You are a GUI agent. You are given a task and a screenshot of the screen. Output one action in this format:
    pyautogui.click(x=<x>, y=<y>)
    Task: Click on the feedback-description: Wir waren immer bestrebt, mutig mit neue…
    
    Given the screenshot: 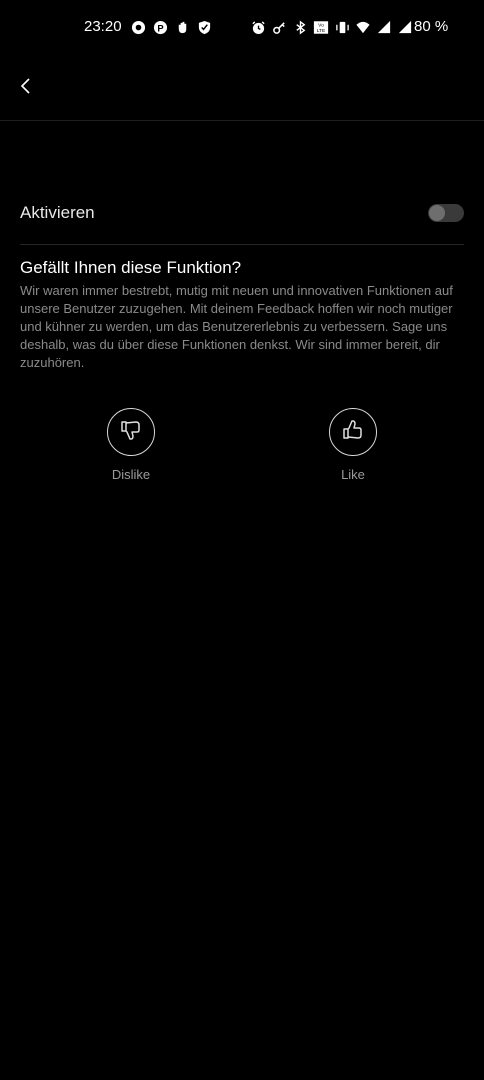 What is the action you would take?
    pyautogui.click(x=236, y=326)
    